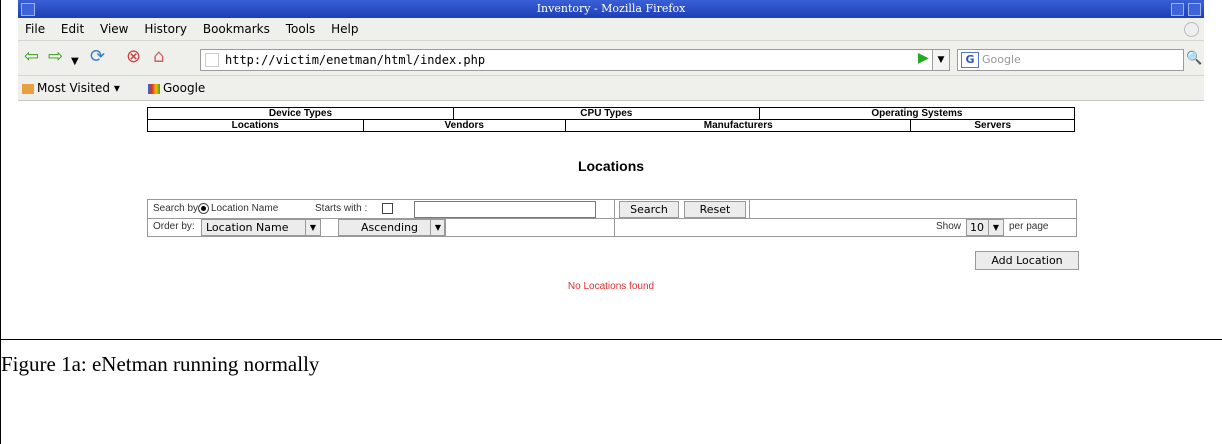 Image resolution: width=1222 pixels, height=444 pixels. I want to click on search-by-label: Search by:, so click(177, 208).